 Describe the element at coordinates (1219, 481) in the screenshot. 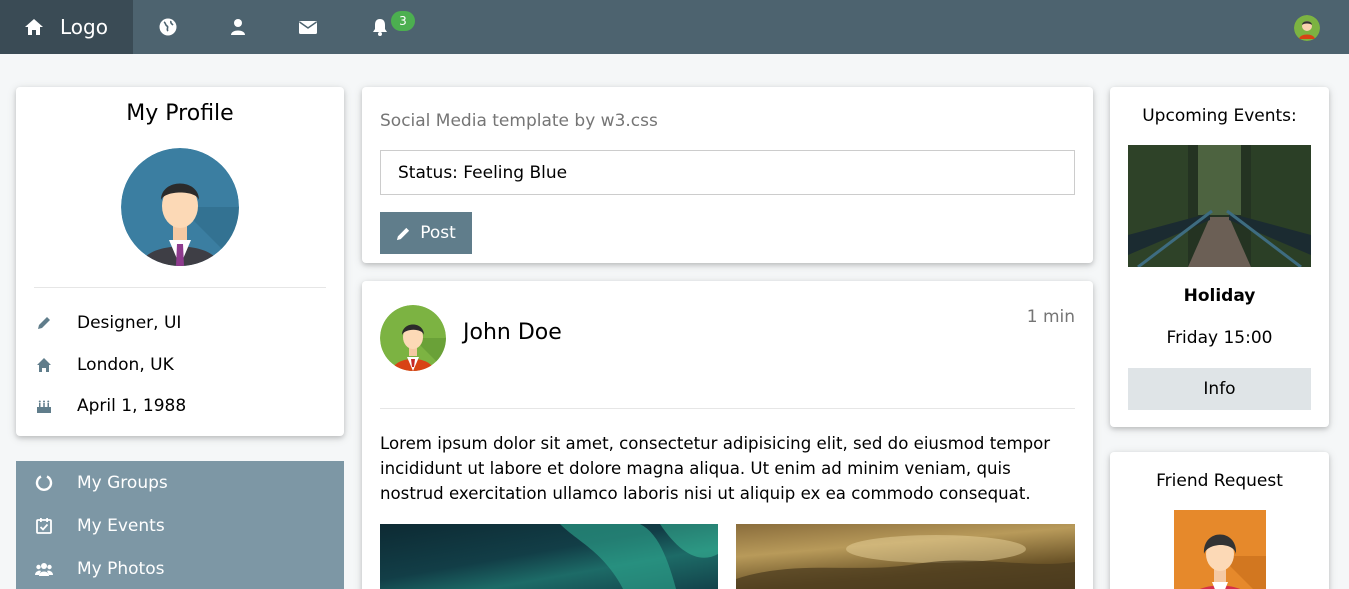

I see `friend-request-title: Friend Request` at that location.